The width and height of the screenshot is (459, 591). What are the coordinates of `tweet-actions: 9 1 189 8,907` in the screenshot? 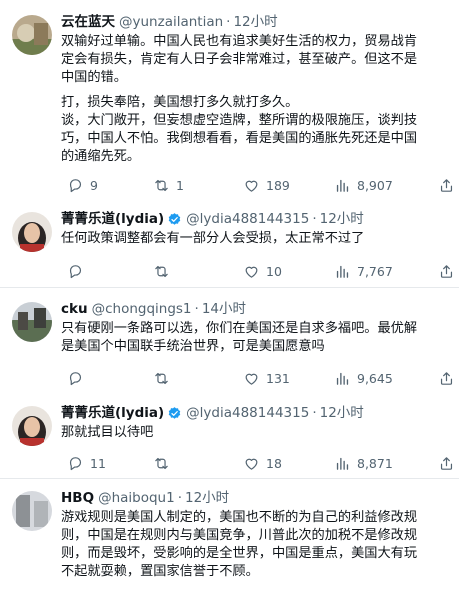 It's located at (257, 185).